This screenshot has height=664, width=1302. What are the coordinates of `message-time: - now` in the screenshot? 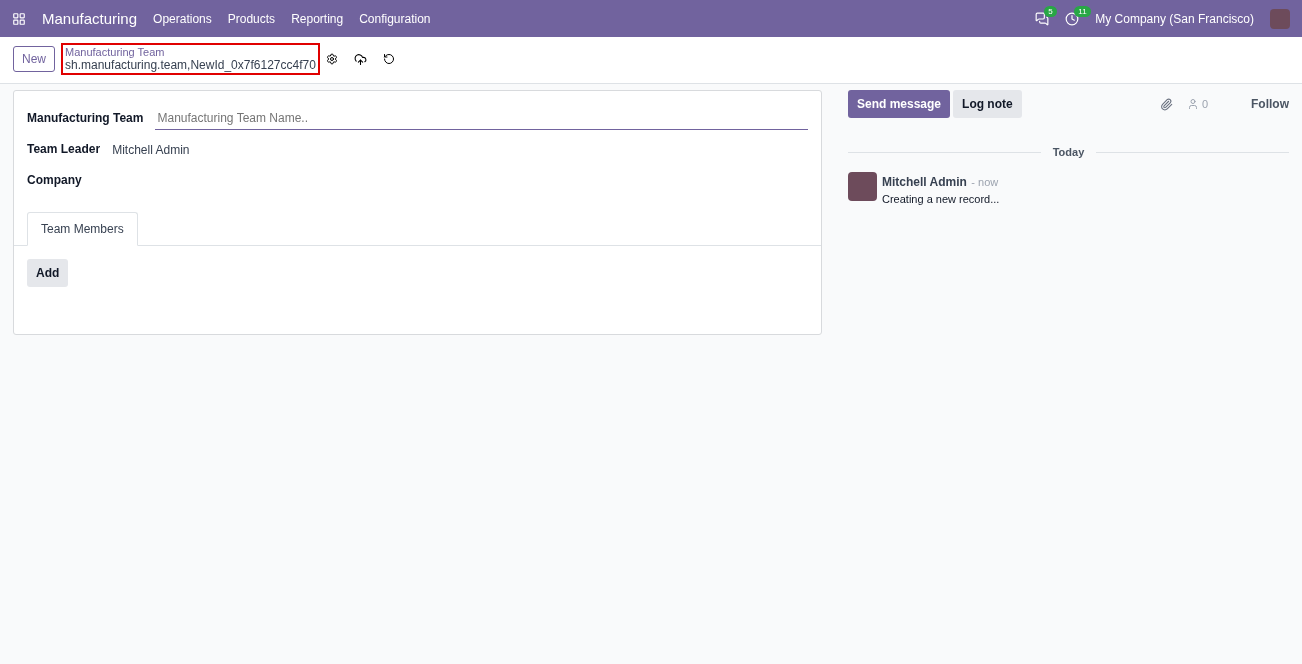 It's located at (985, 182).